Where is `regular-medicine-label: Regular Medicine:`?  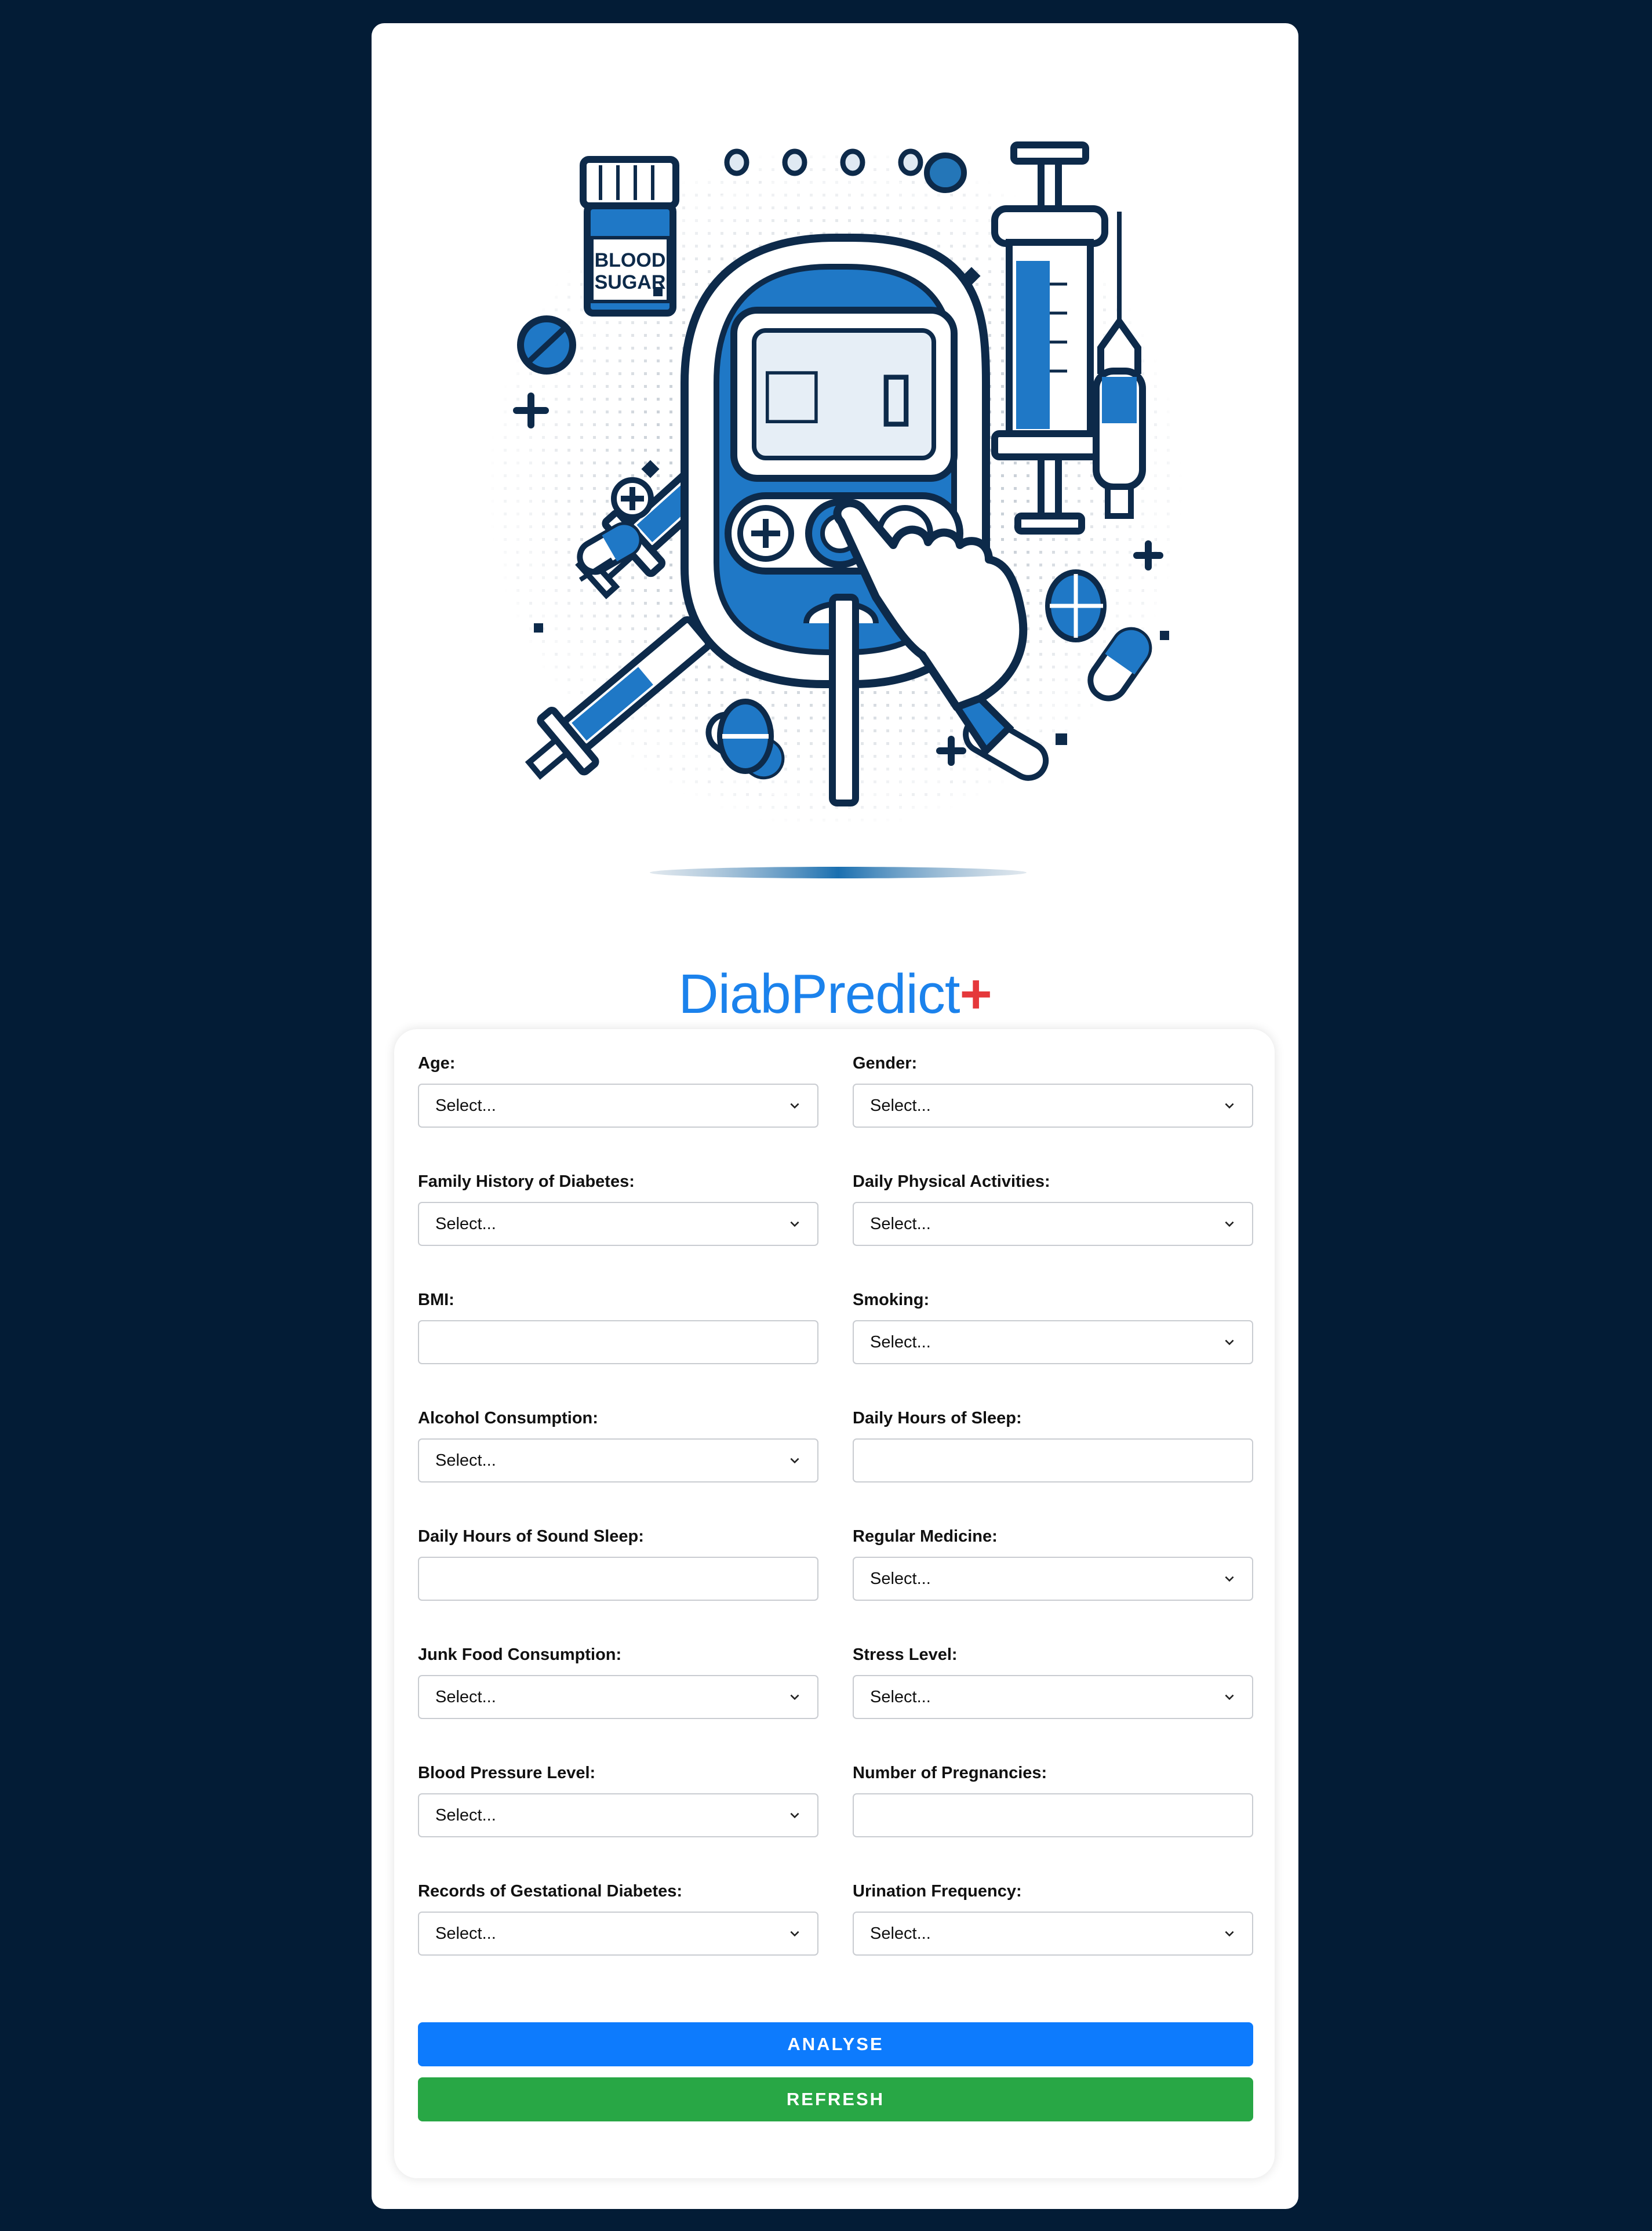 regular-medicine-label: Regular Medicine: is located at coordinates (925, 1536).